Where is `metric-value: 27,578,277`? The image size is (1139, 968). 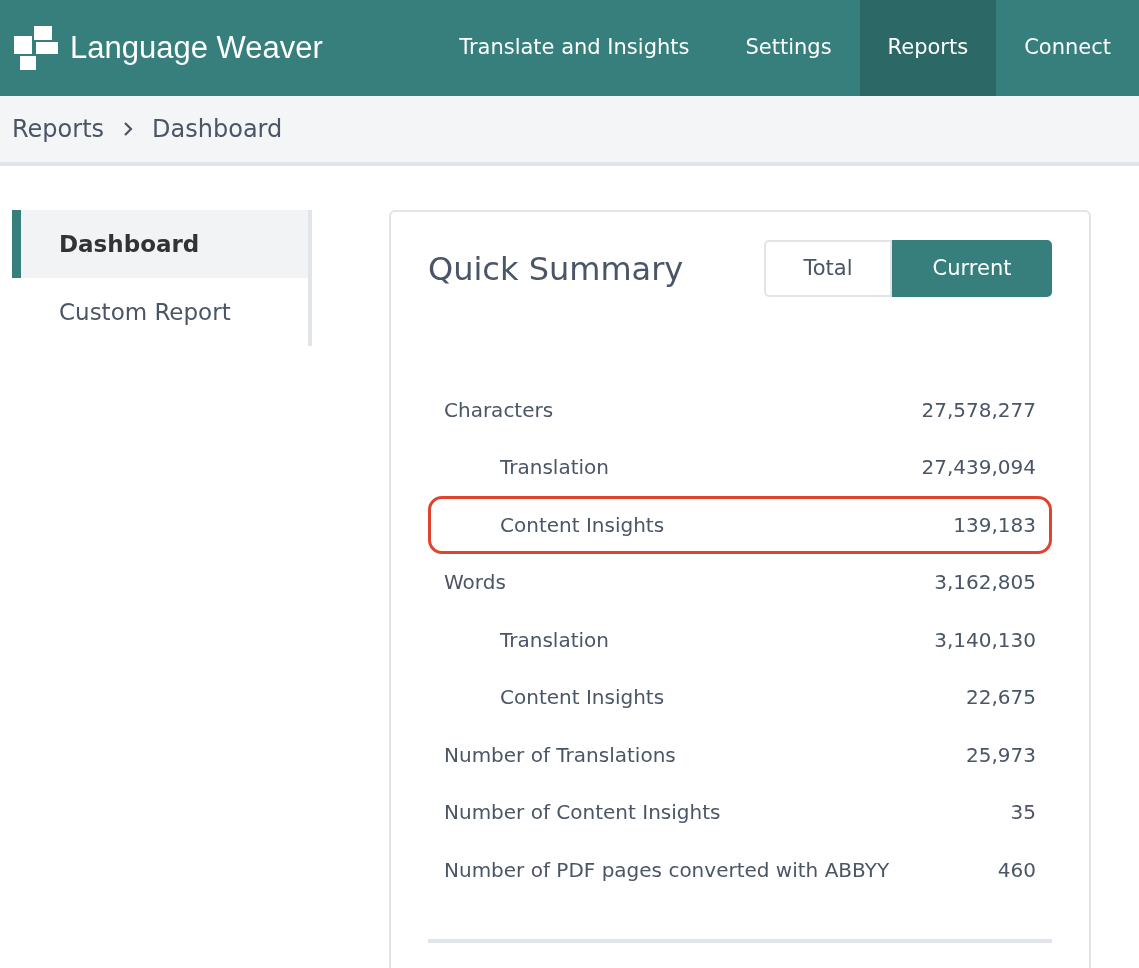 metric-value: 27,578,277 is located at coordinates (978, 410).